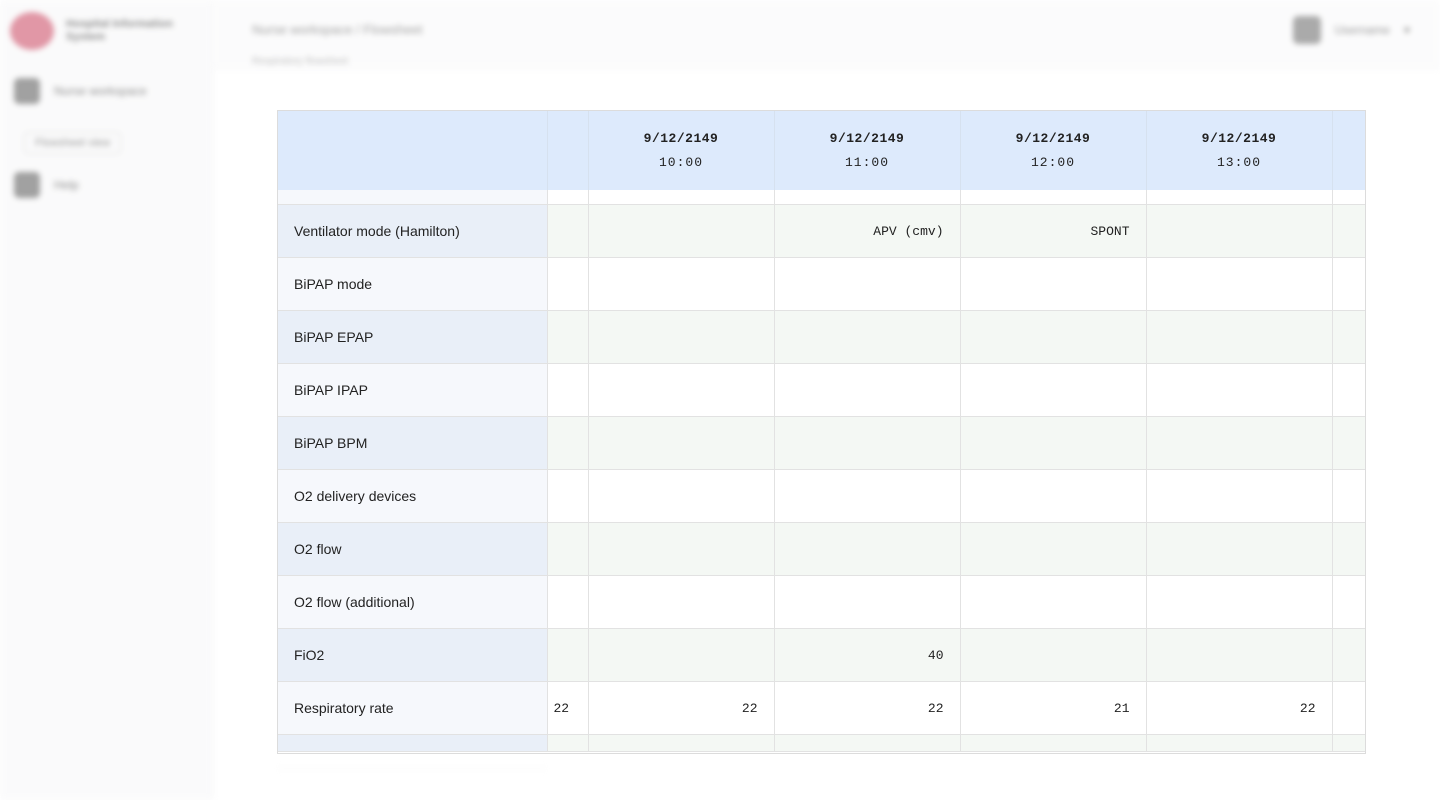  I want to click on divider, so click(412, 768).